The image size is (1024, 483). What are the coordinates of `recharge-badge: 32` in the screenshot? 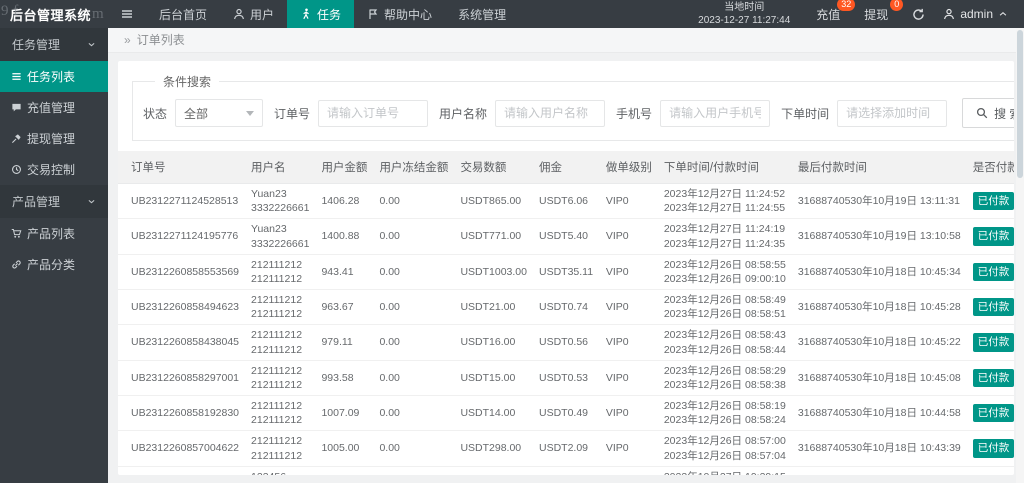 It's located at (846, 5).